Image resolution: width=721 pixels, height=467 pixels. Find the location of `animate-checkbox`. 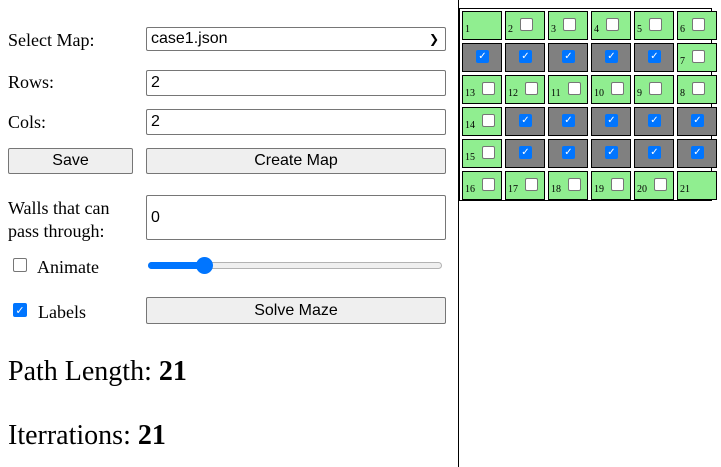

animate-checkbox is located at coordinates (20, 265).